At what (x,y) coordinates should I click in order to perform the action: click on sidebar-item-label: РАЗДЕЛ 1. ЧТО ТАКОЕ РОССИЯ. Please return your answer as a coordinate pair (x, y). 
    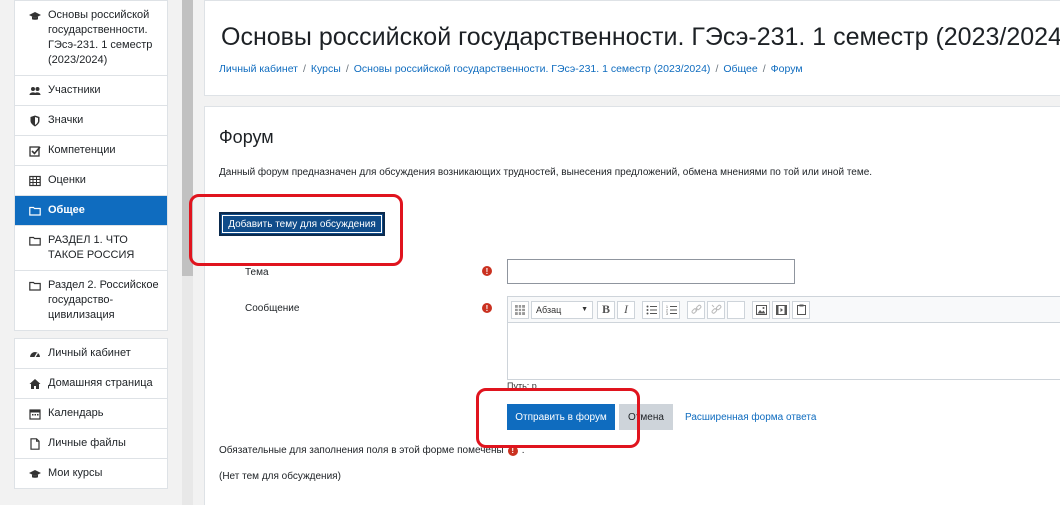
    Looking at the image, I should click on (91, 247).